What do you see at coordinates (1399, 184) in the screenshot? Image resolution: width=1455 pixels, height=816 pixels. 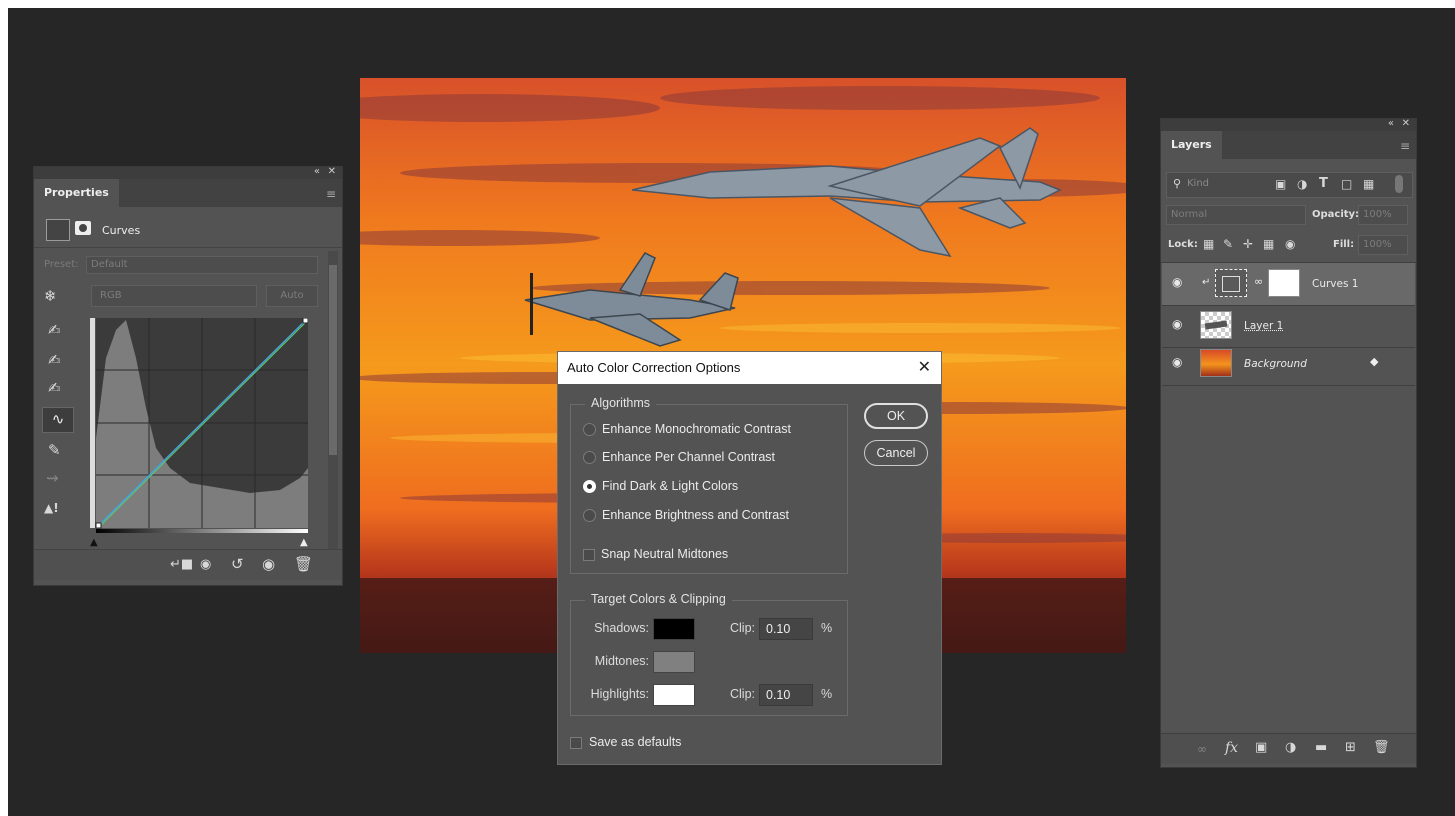 I see `filter-toggle` at bounding box center [1399, 184].